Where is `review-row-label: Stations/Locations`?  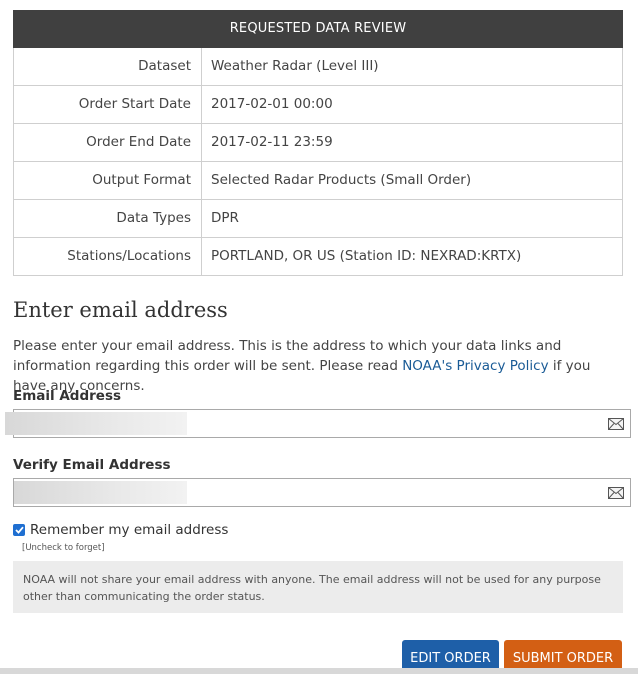
review-row-label: Stations/Locations is located at coordinates (108, 256).